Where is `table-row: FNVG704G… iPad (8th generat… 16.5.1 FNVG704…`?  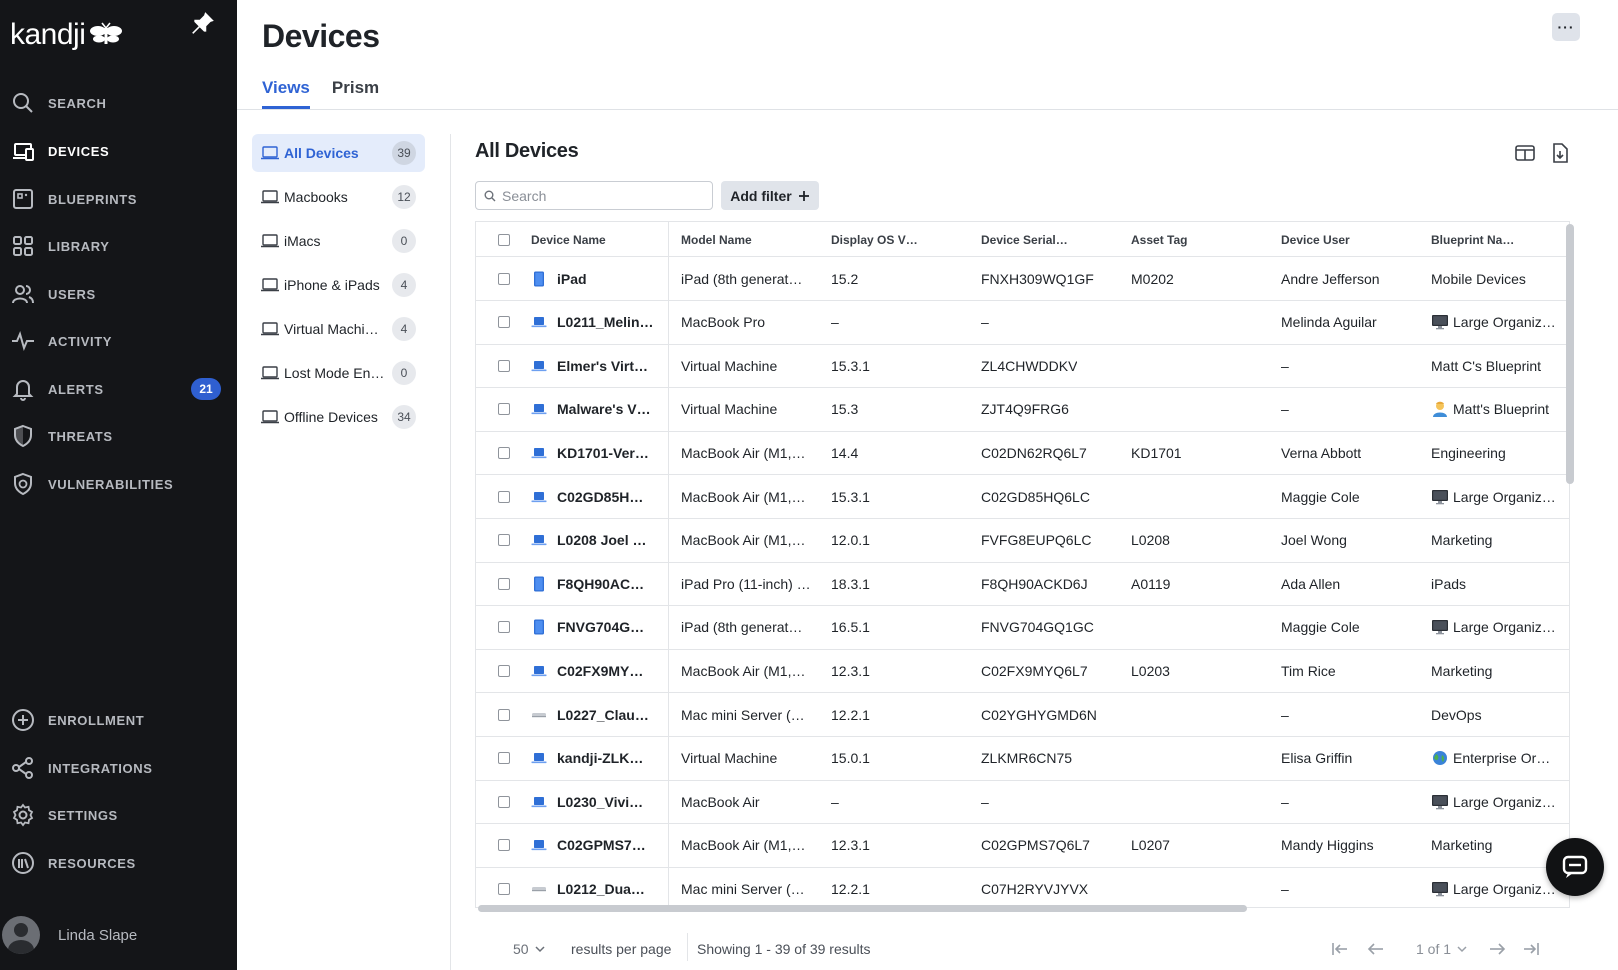
table-row: FNVG704G… iPad (8th generat… 16.5.1 FNVG704… is located at coordinates (1022, 628).